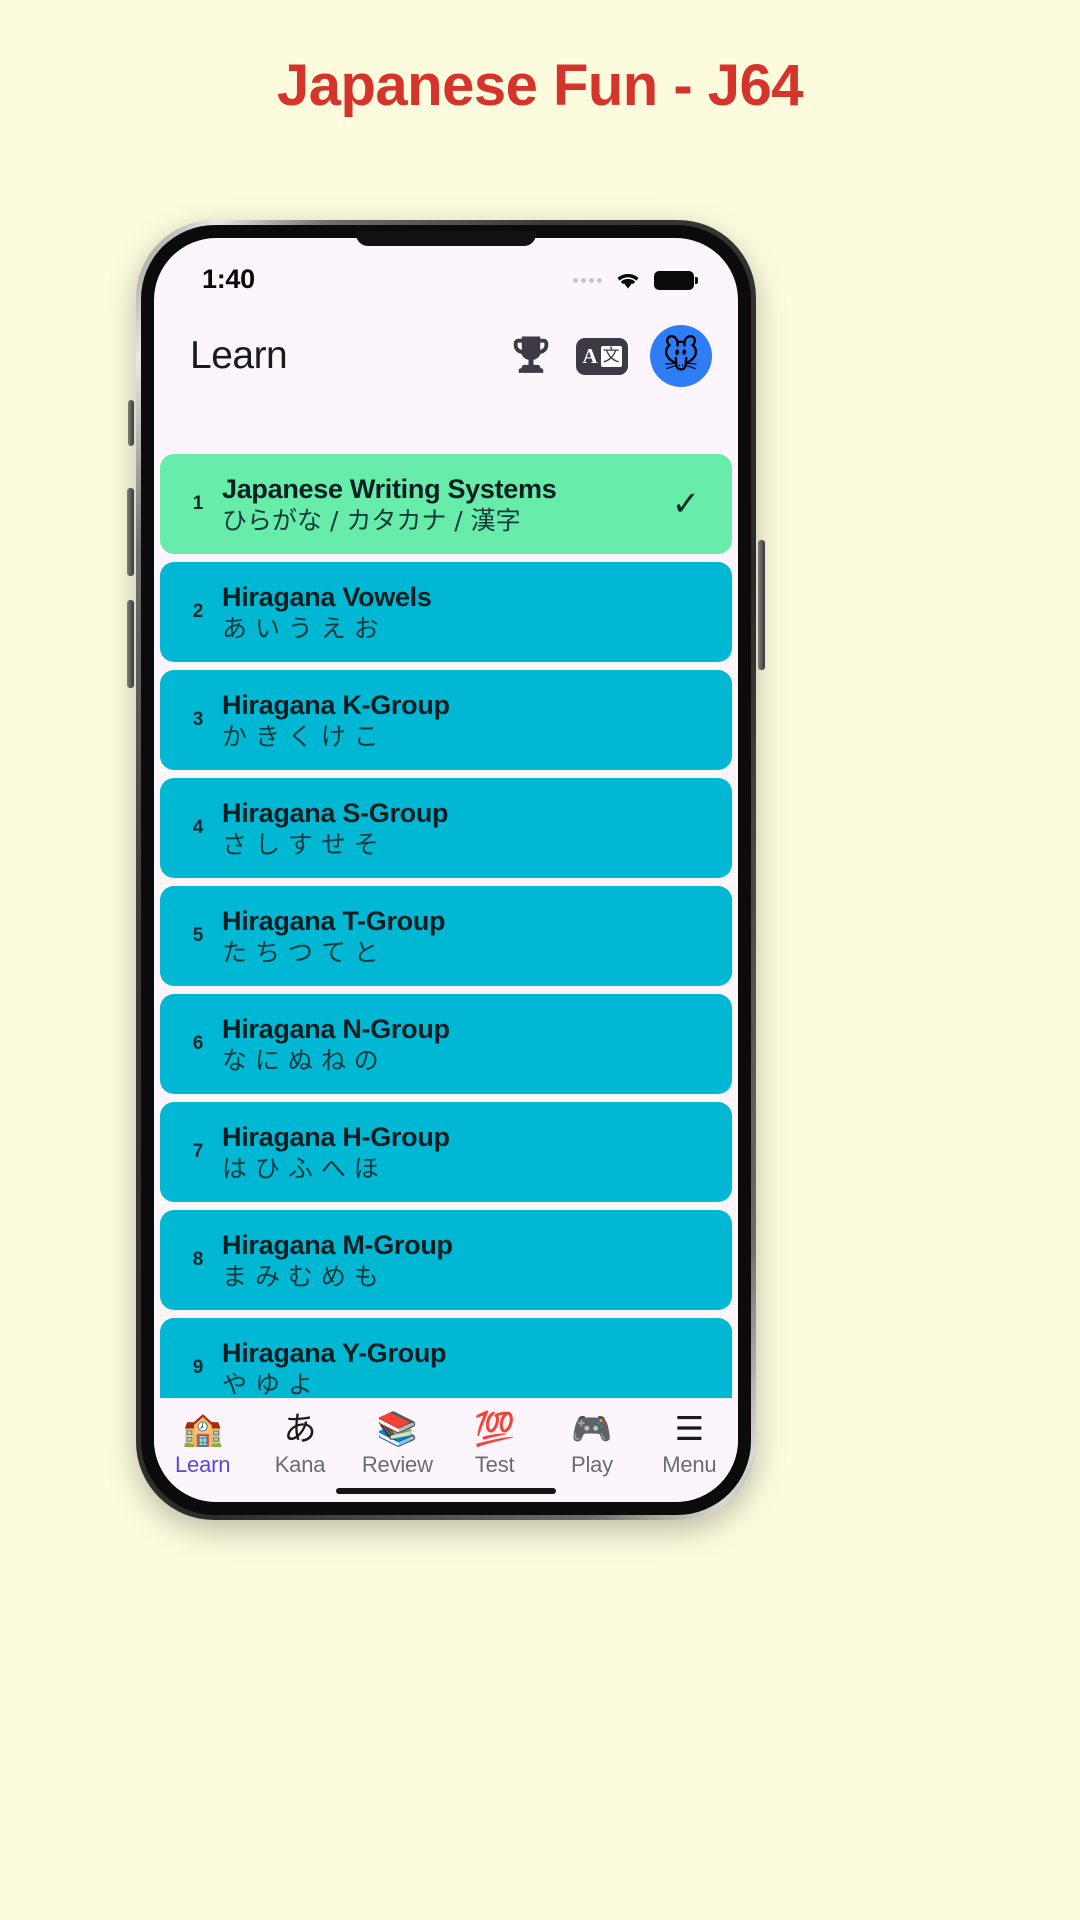 The image size is (1080, 1920). I want to click on kana-icon: あ, so click(300, 1428).